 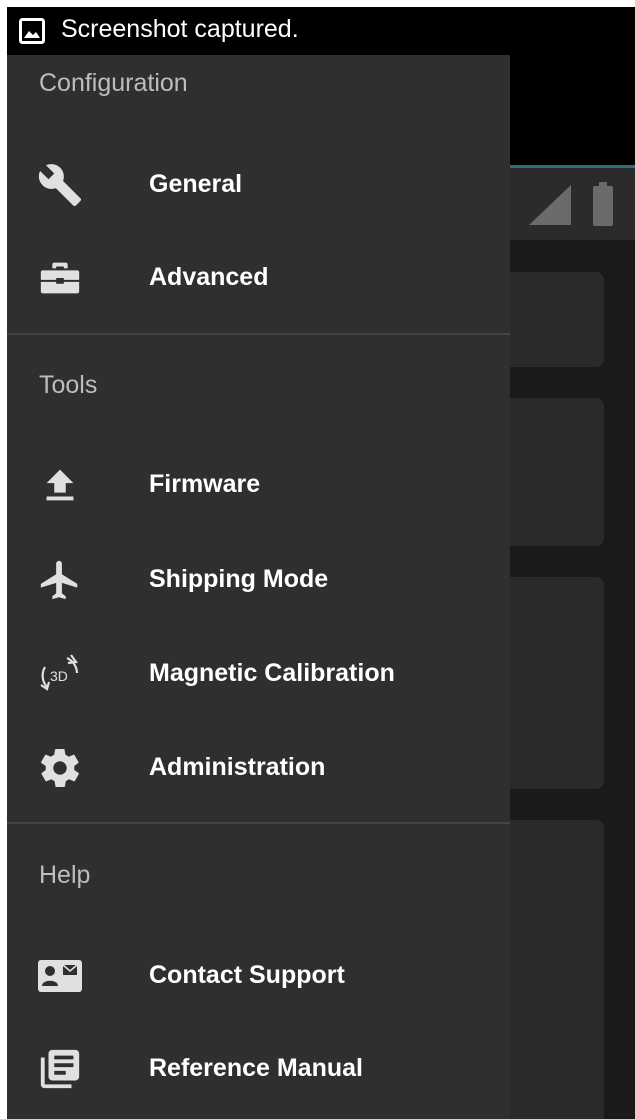 I want to click on menu-item-firmware: Firmware, so click(x=258, y=484).